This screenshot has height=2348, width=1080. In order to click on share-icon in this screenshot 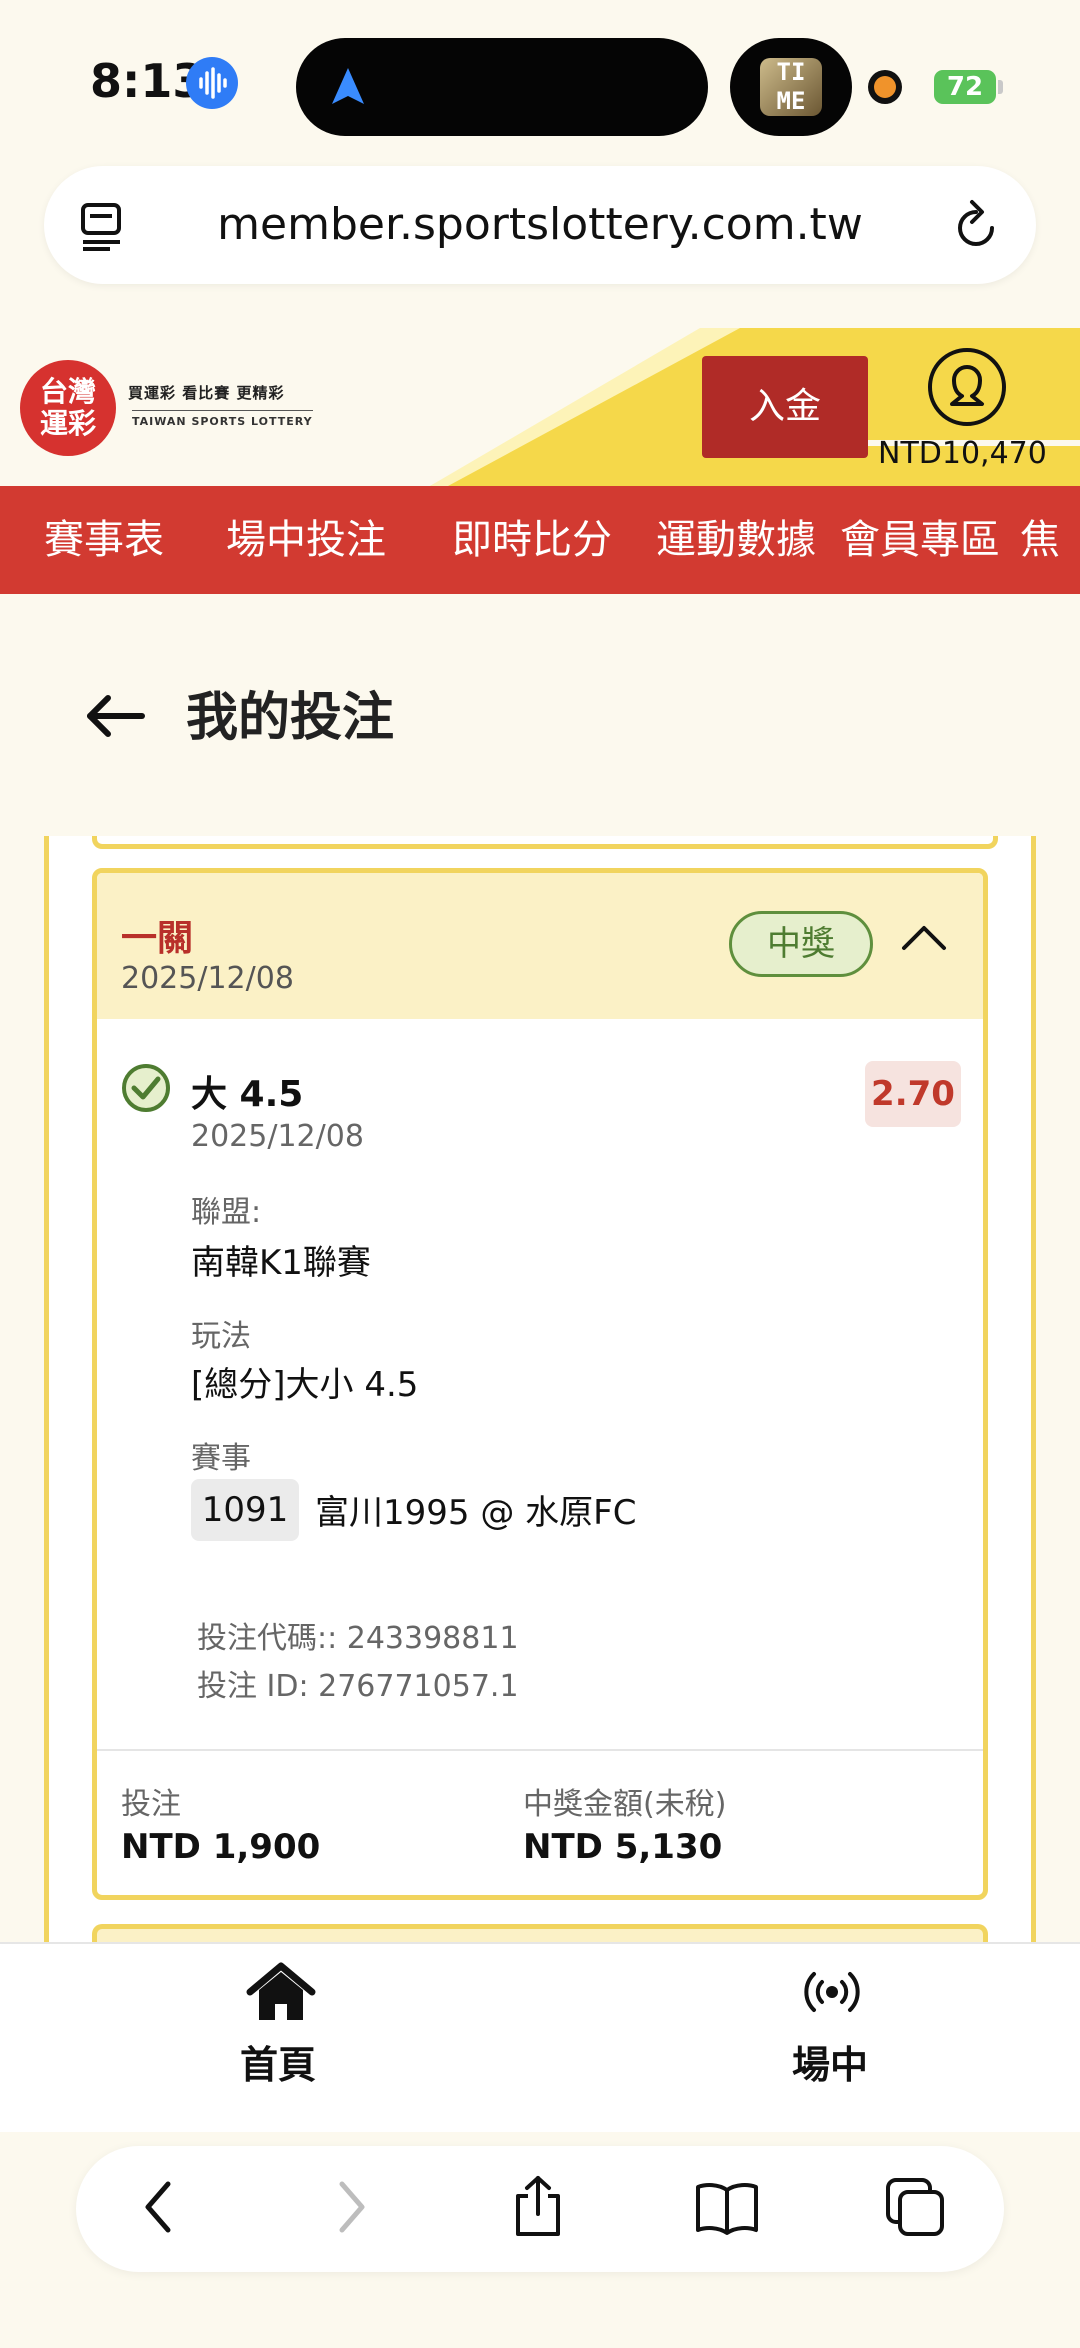, I will do `click(538, 2209)`.